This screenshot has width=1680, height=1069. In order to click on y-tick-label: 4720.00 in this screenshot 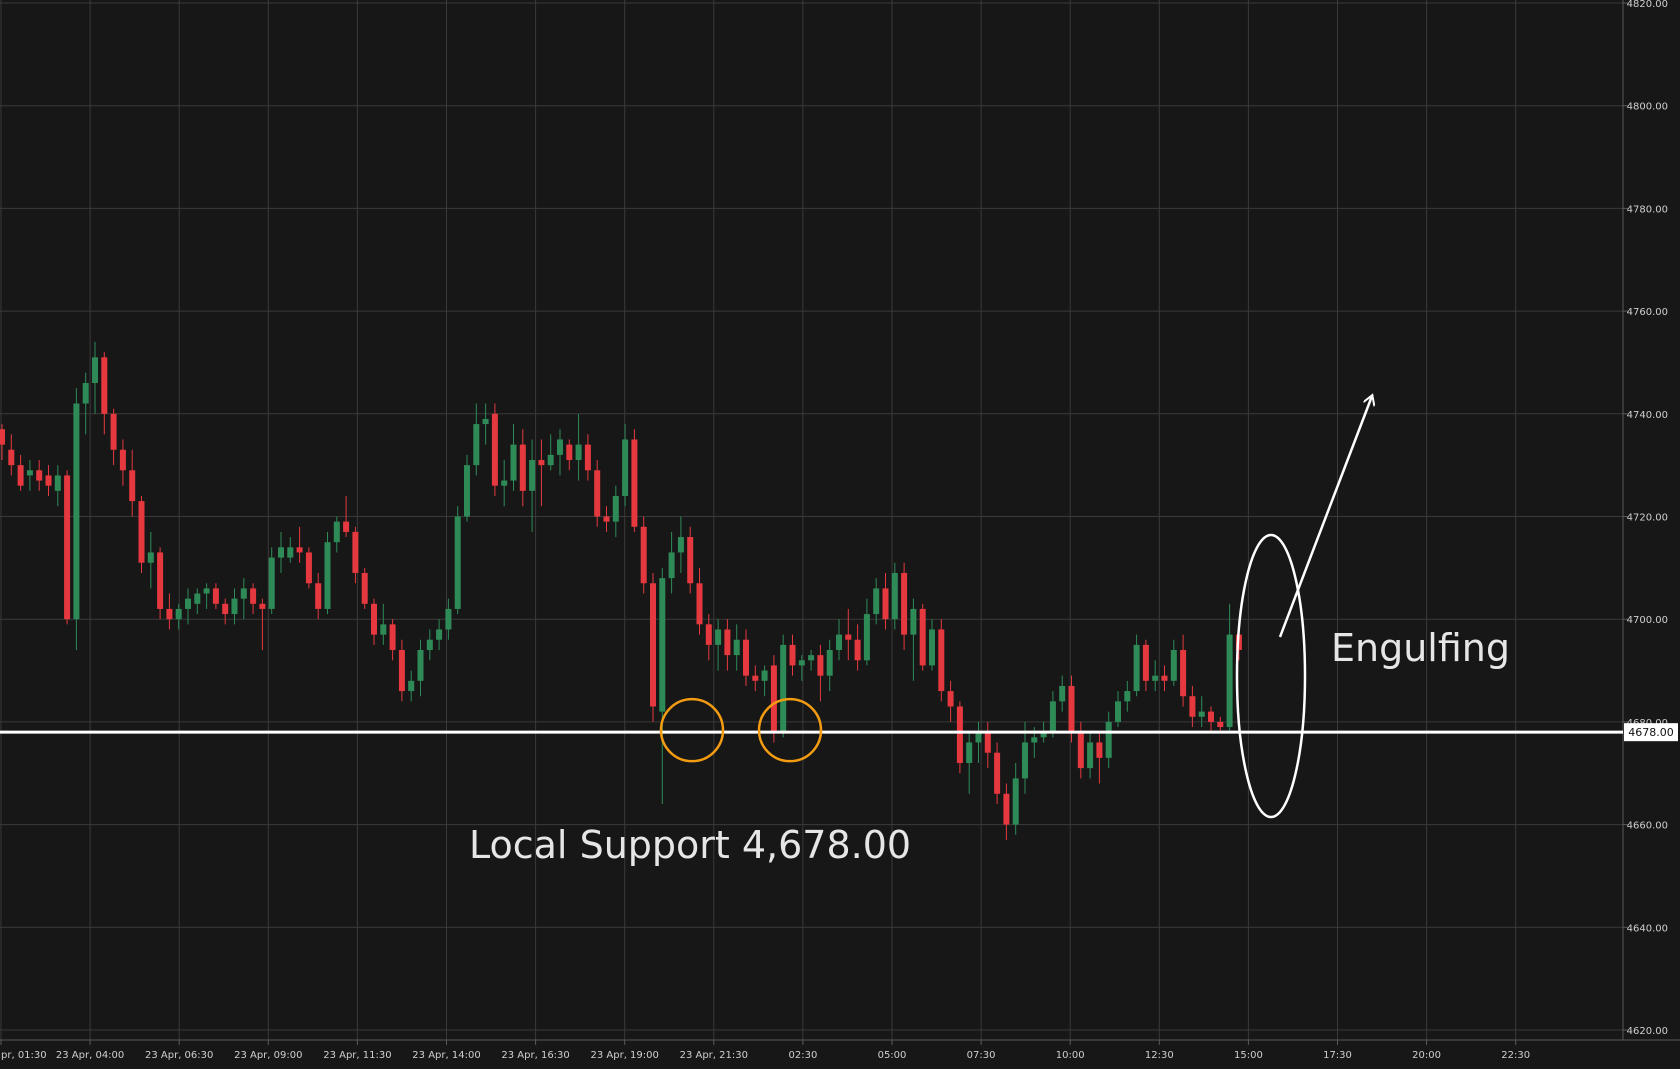, I will do `click(1647, 518)`.